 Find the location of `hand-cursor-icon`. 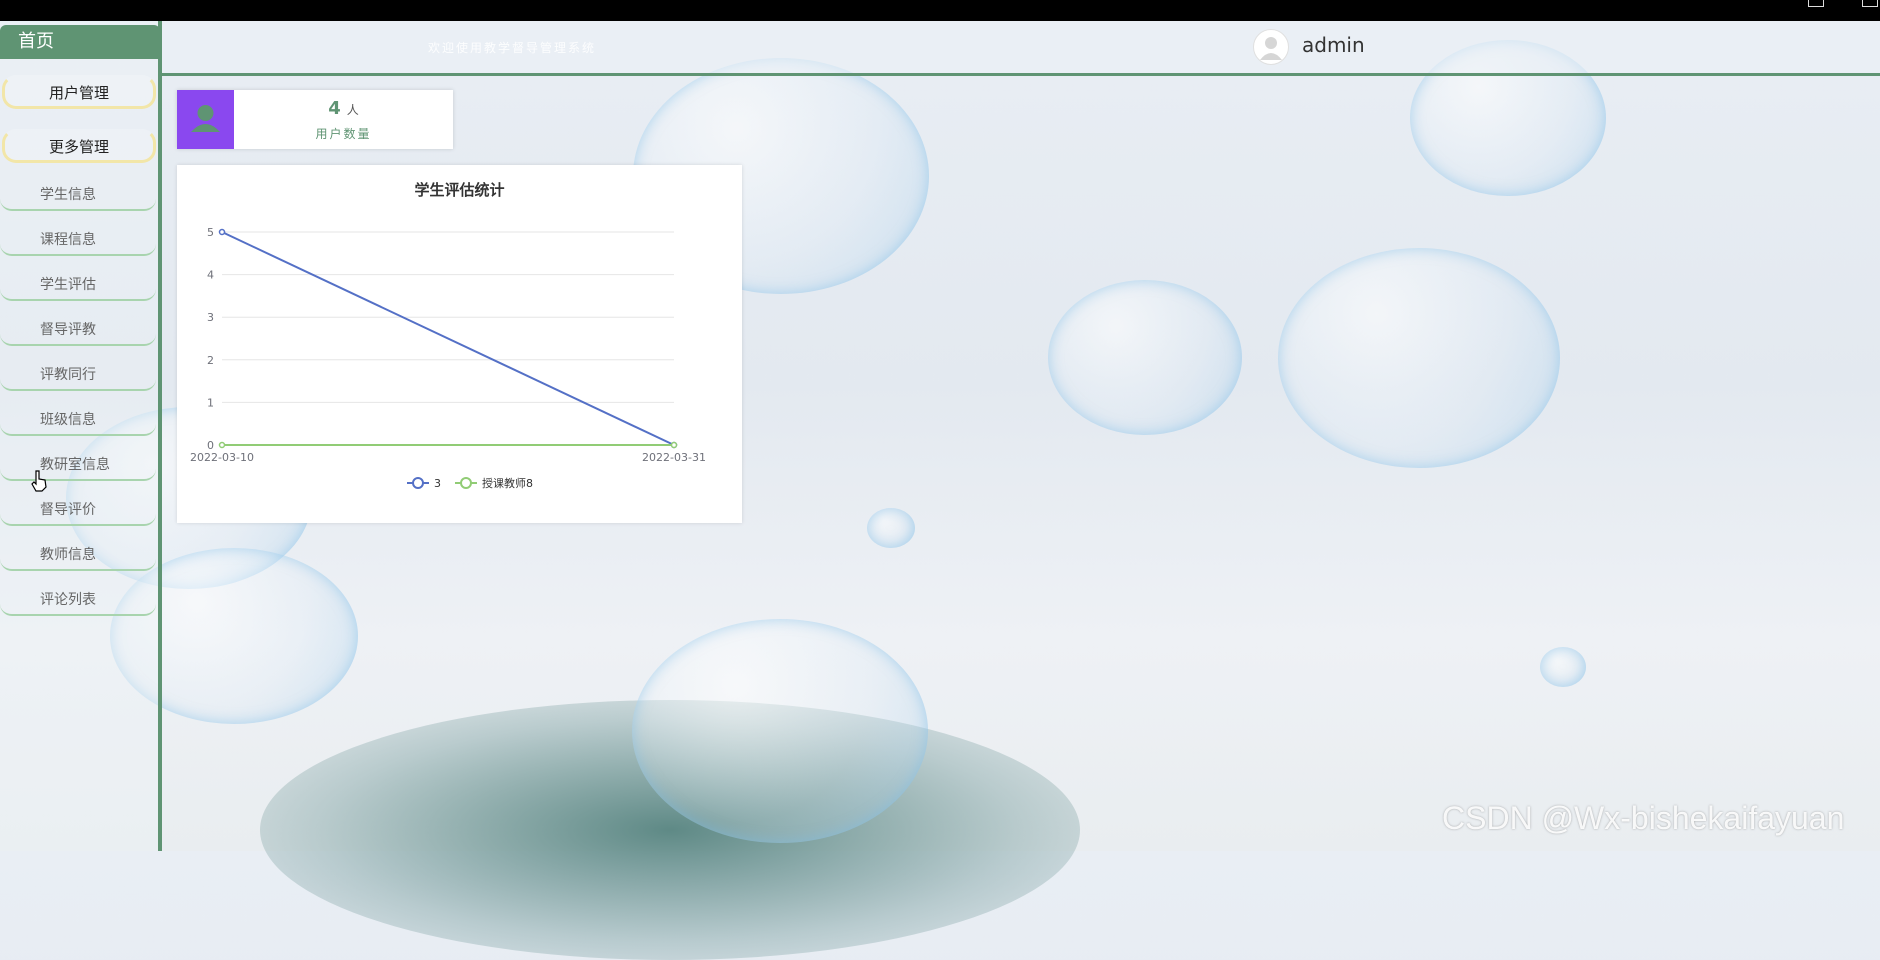

hand-cursor-icon is located at coordinates (39, 481).